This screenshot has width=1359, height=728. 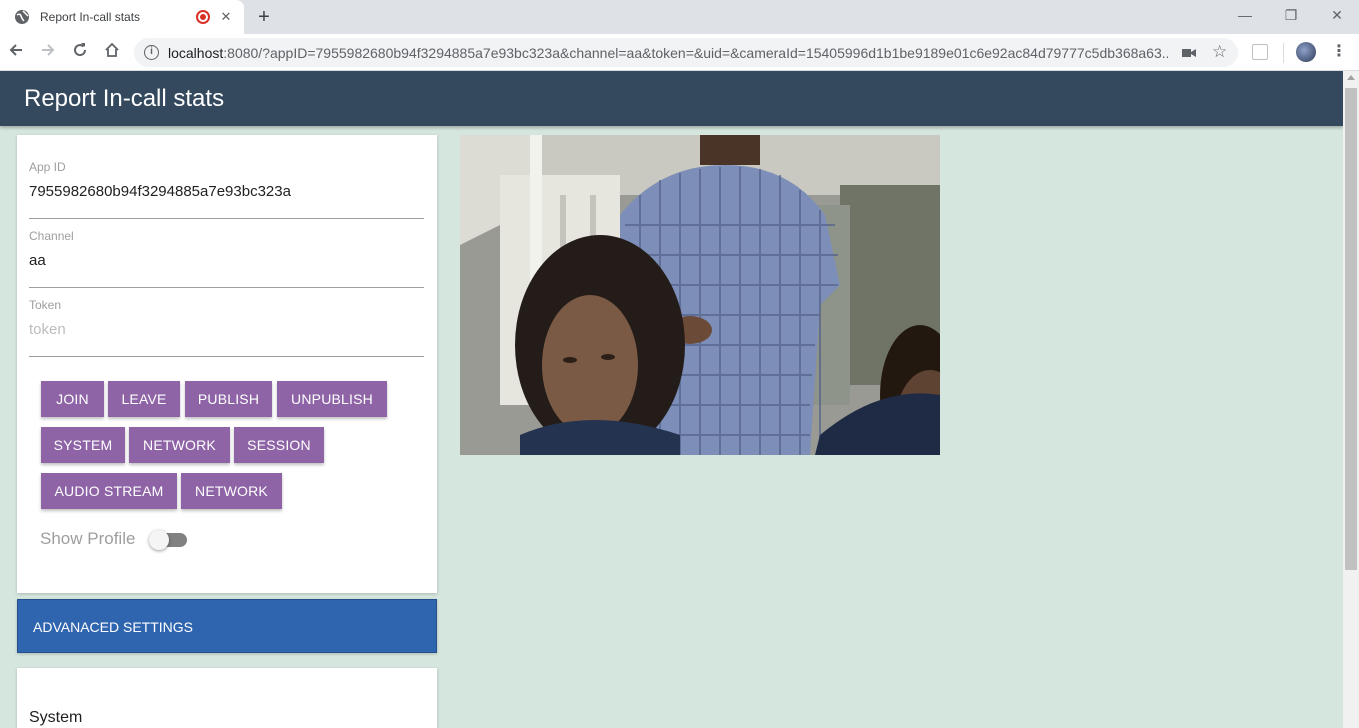 I want to click on star-icon: ☆, so click(x=1219, y=52).